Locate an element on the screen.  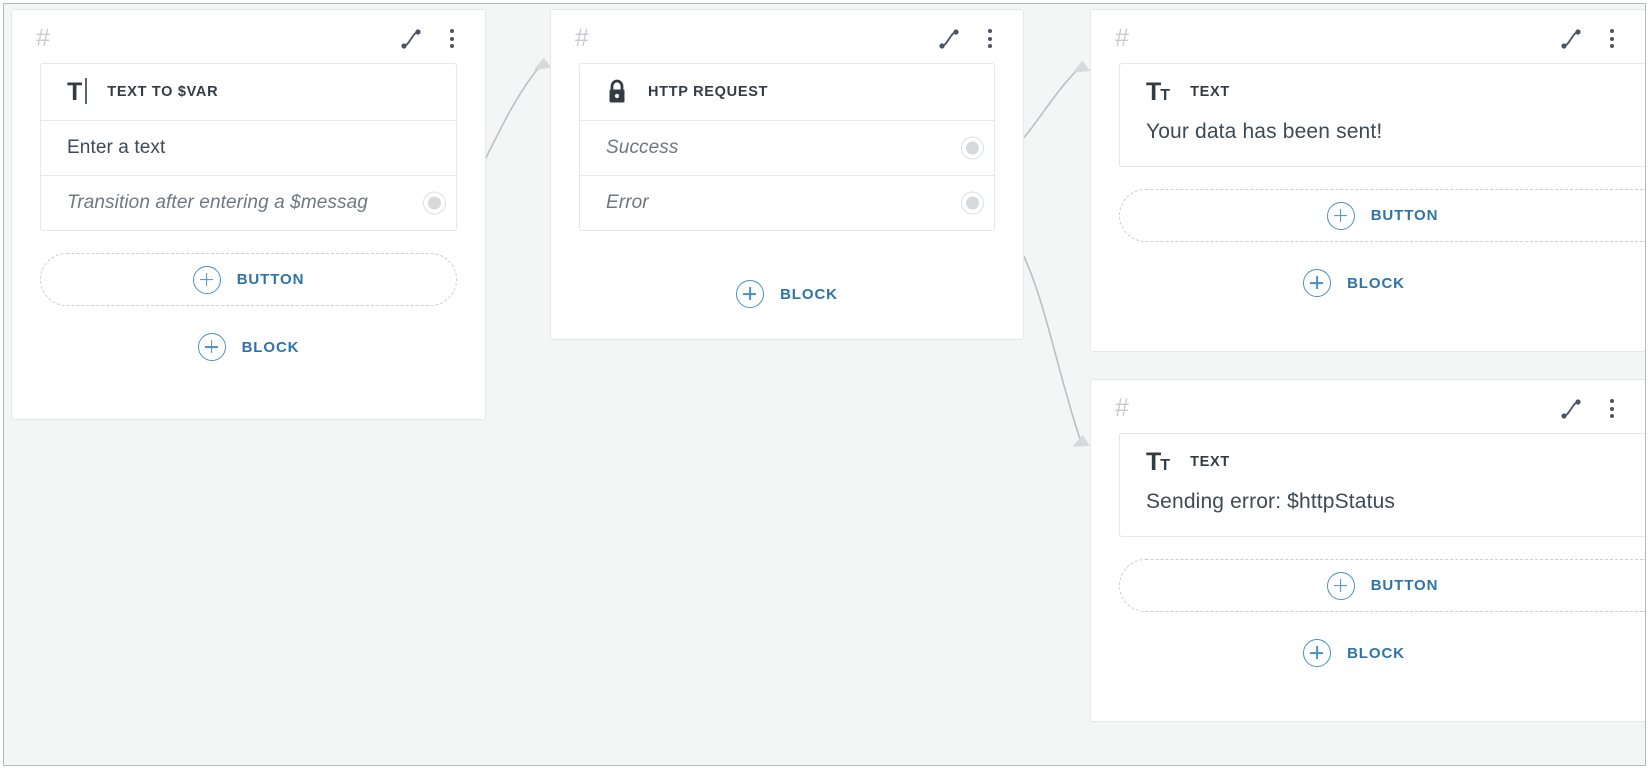
block-type-label: TEXT TO $VAR is located at coordinates (163, 92).